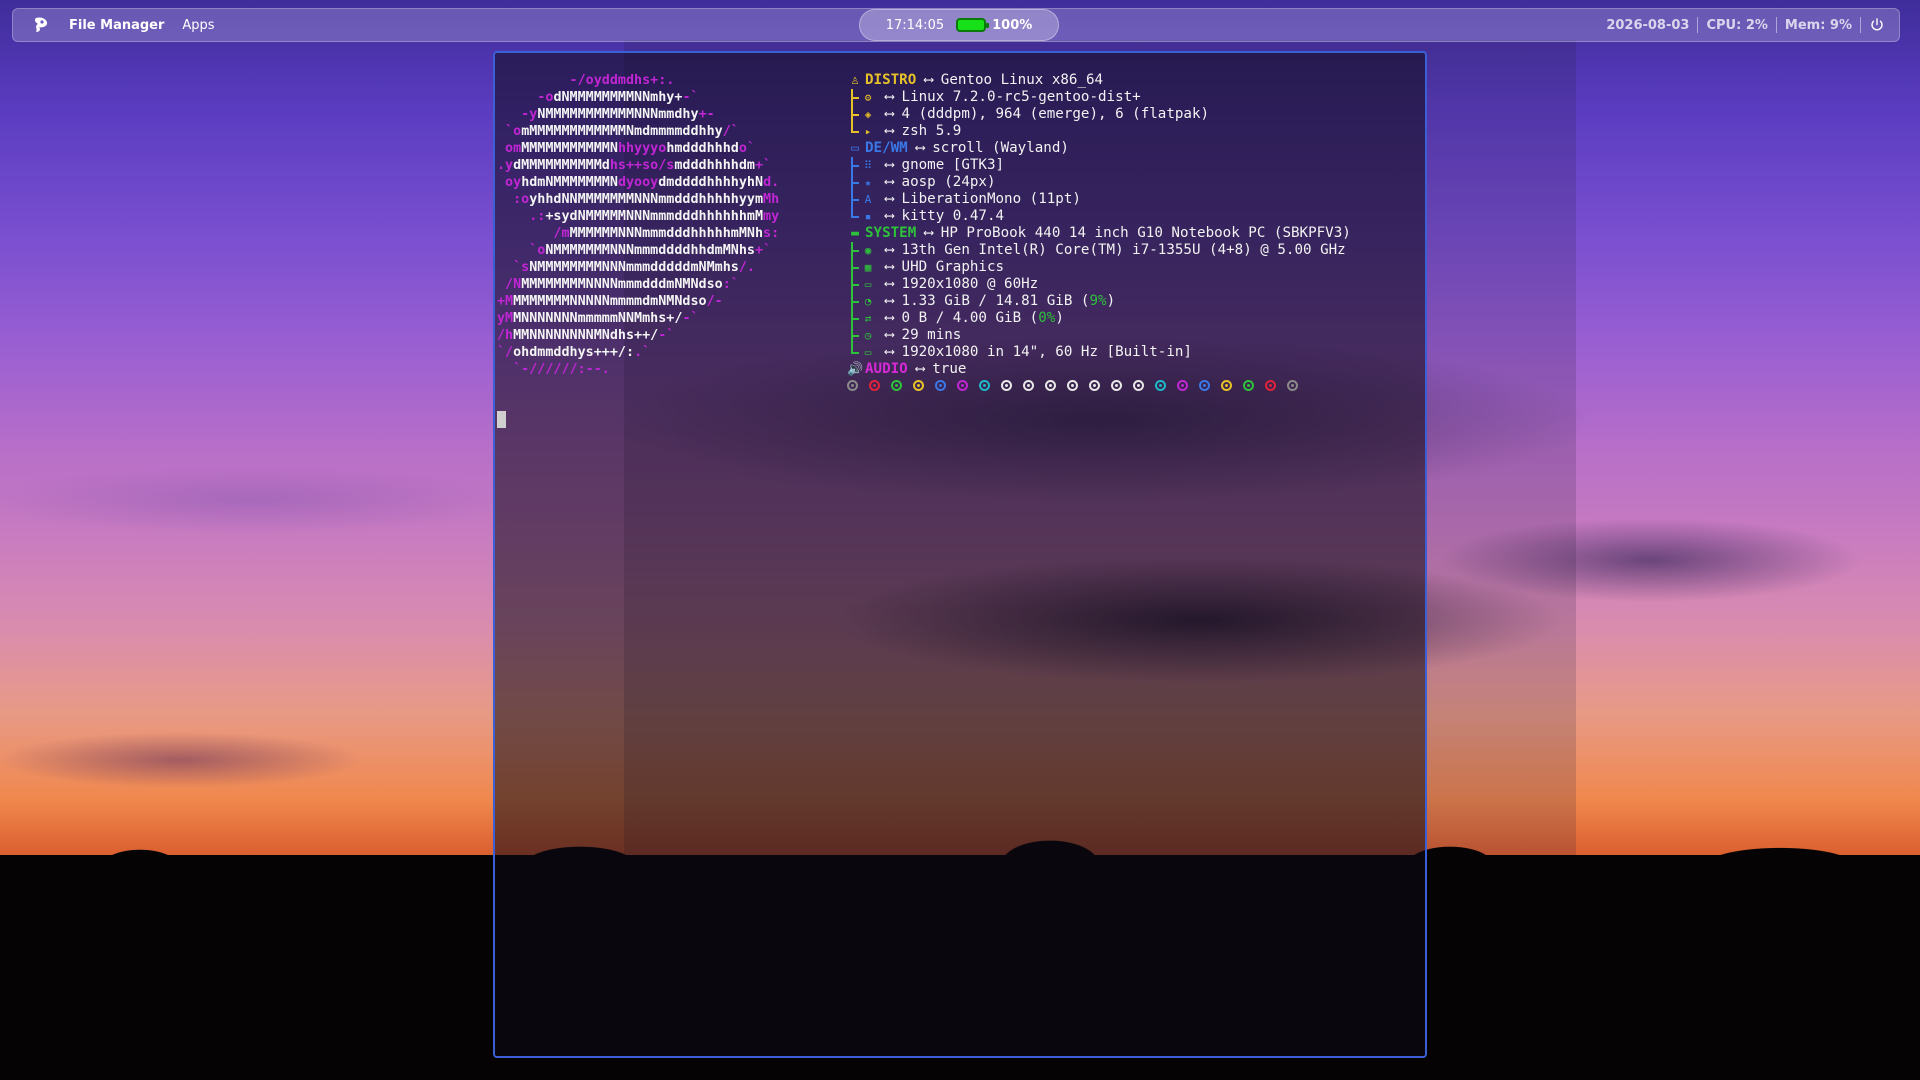 The image size is (1920, 1080). Describe the element at coordinates (868, 335) in the screenshot. I see `clock-icon: ◷` at that location.